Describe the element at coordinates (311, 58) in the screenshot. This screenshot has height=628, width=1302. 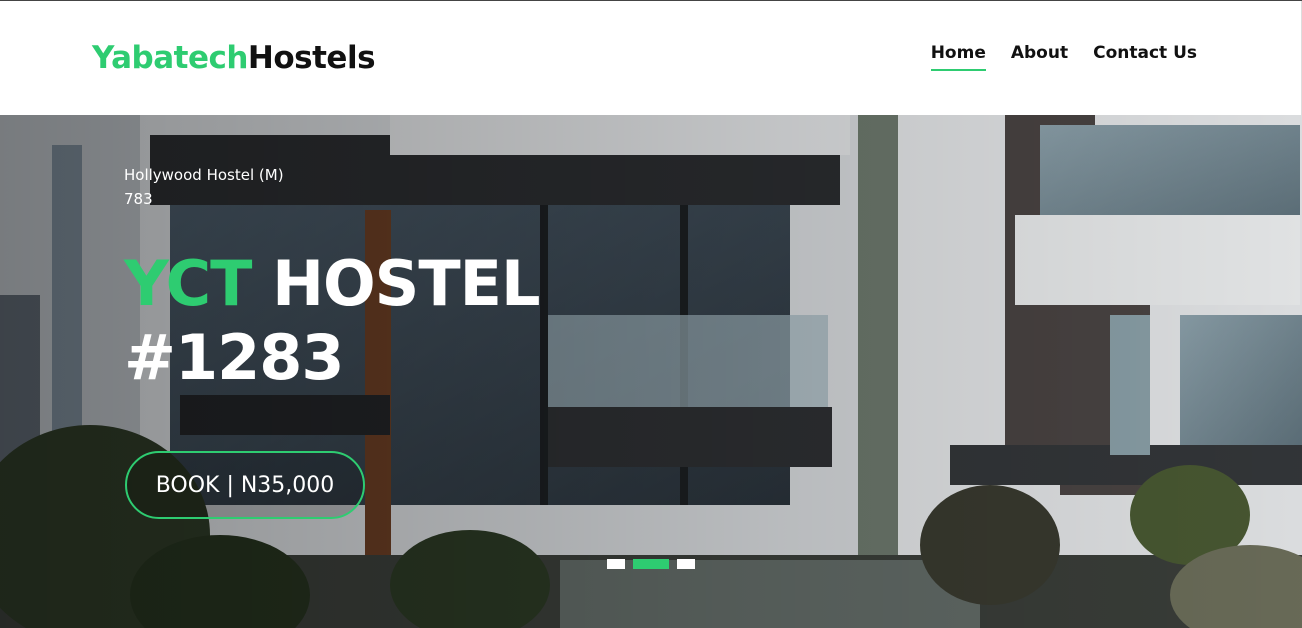
I see `brand-part-2: Hostels` at that location.